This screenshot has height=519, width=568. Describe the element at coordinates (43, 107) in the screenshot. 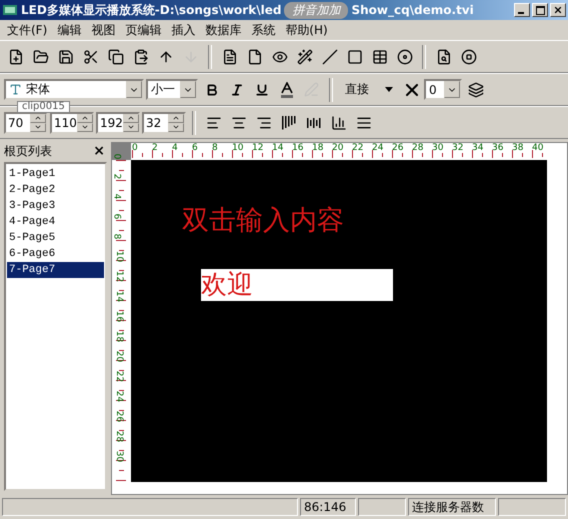

I see `tooltip: clip0015` at that location.